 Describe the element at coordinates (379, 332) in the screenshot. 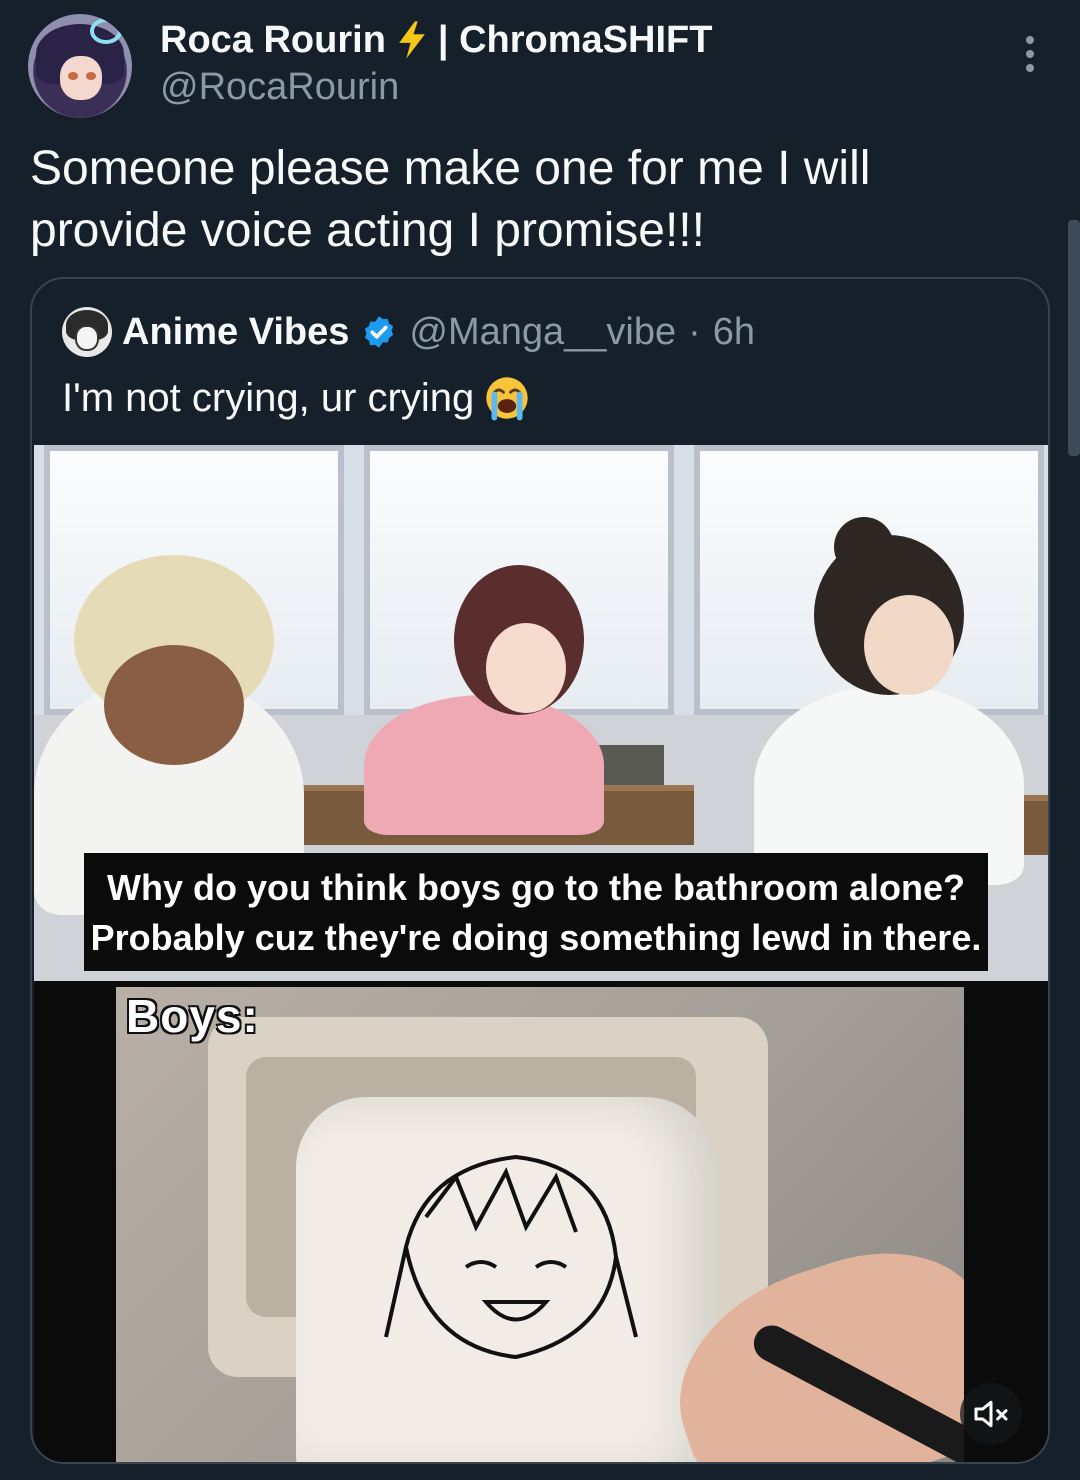

I see `verified-badge-icon` at that location.